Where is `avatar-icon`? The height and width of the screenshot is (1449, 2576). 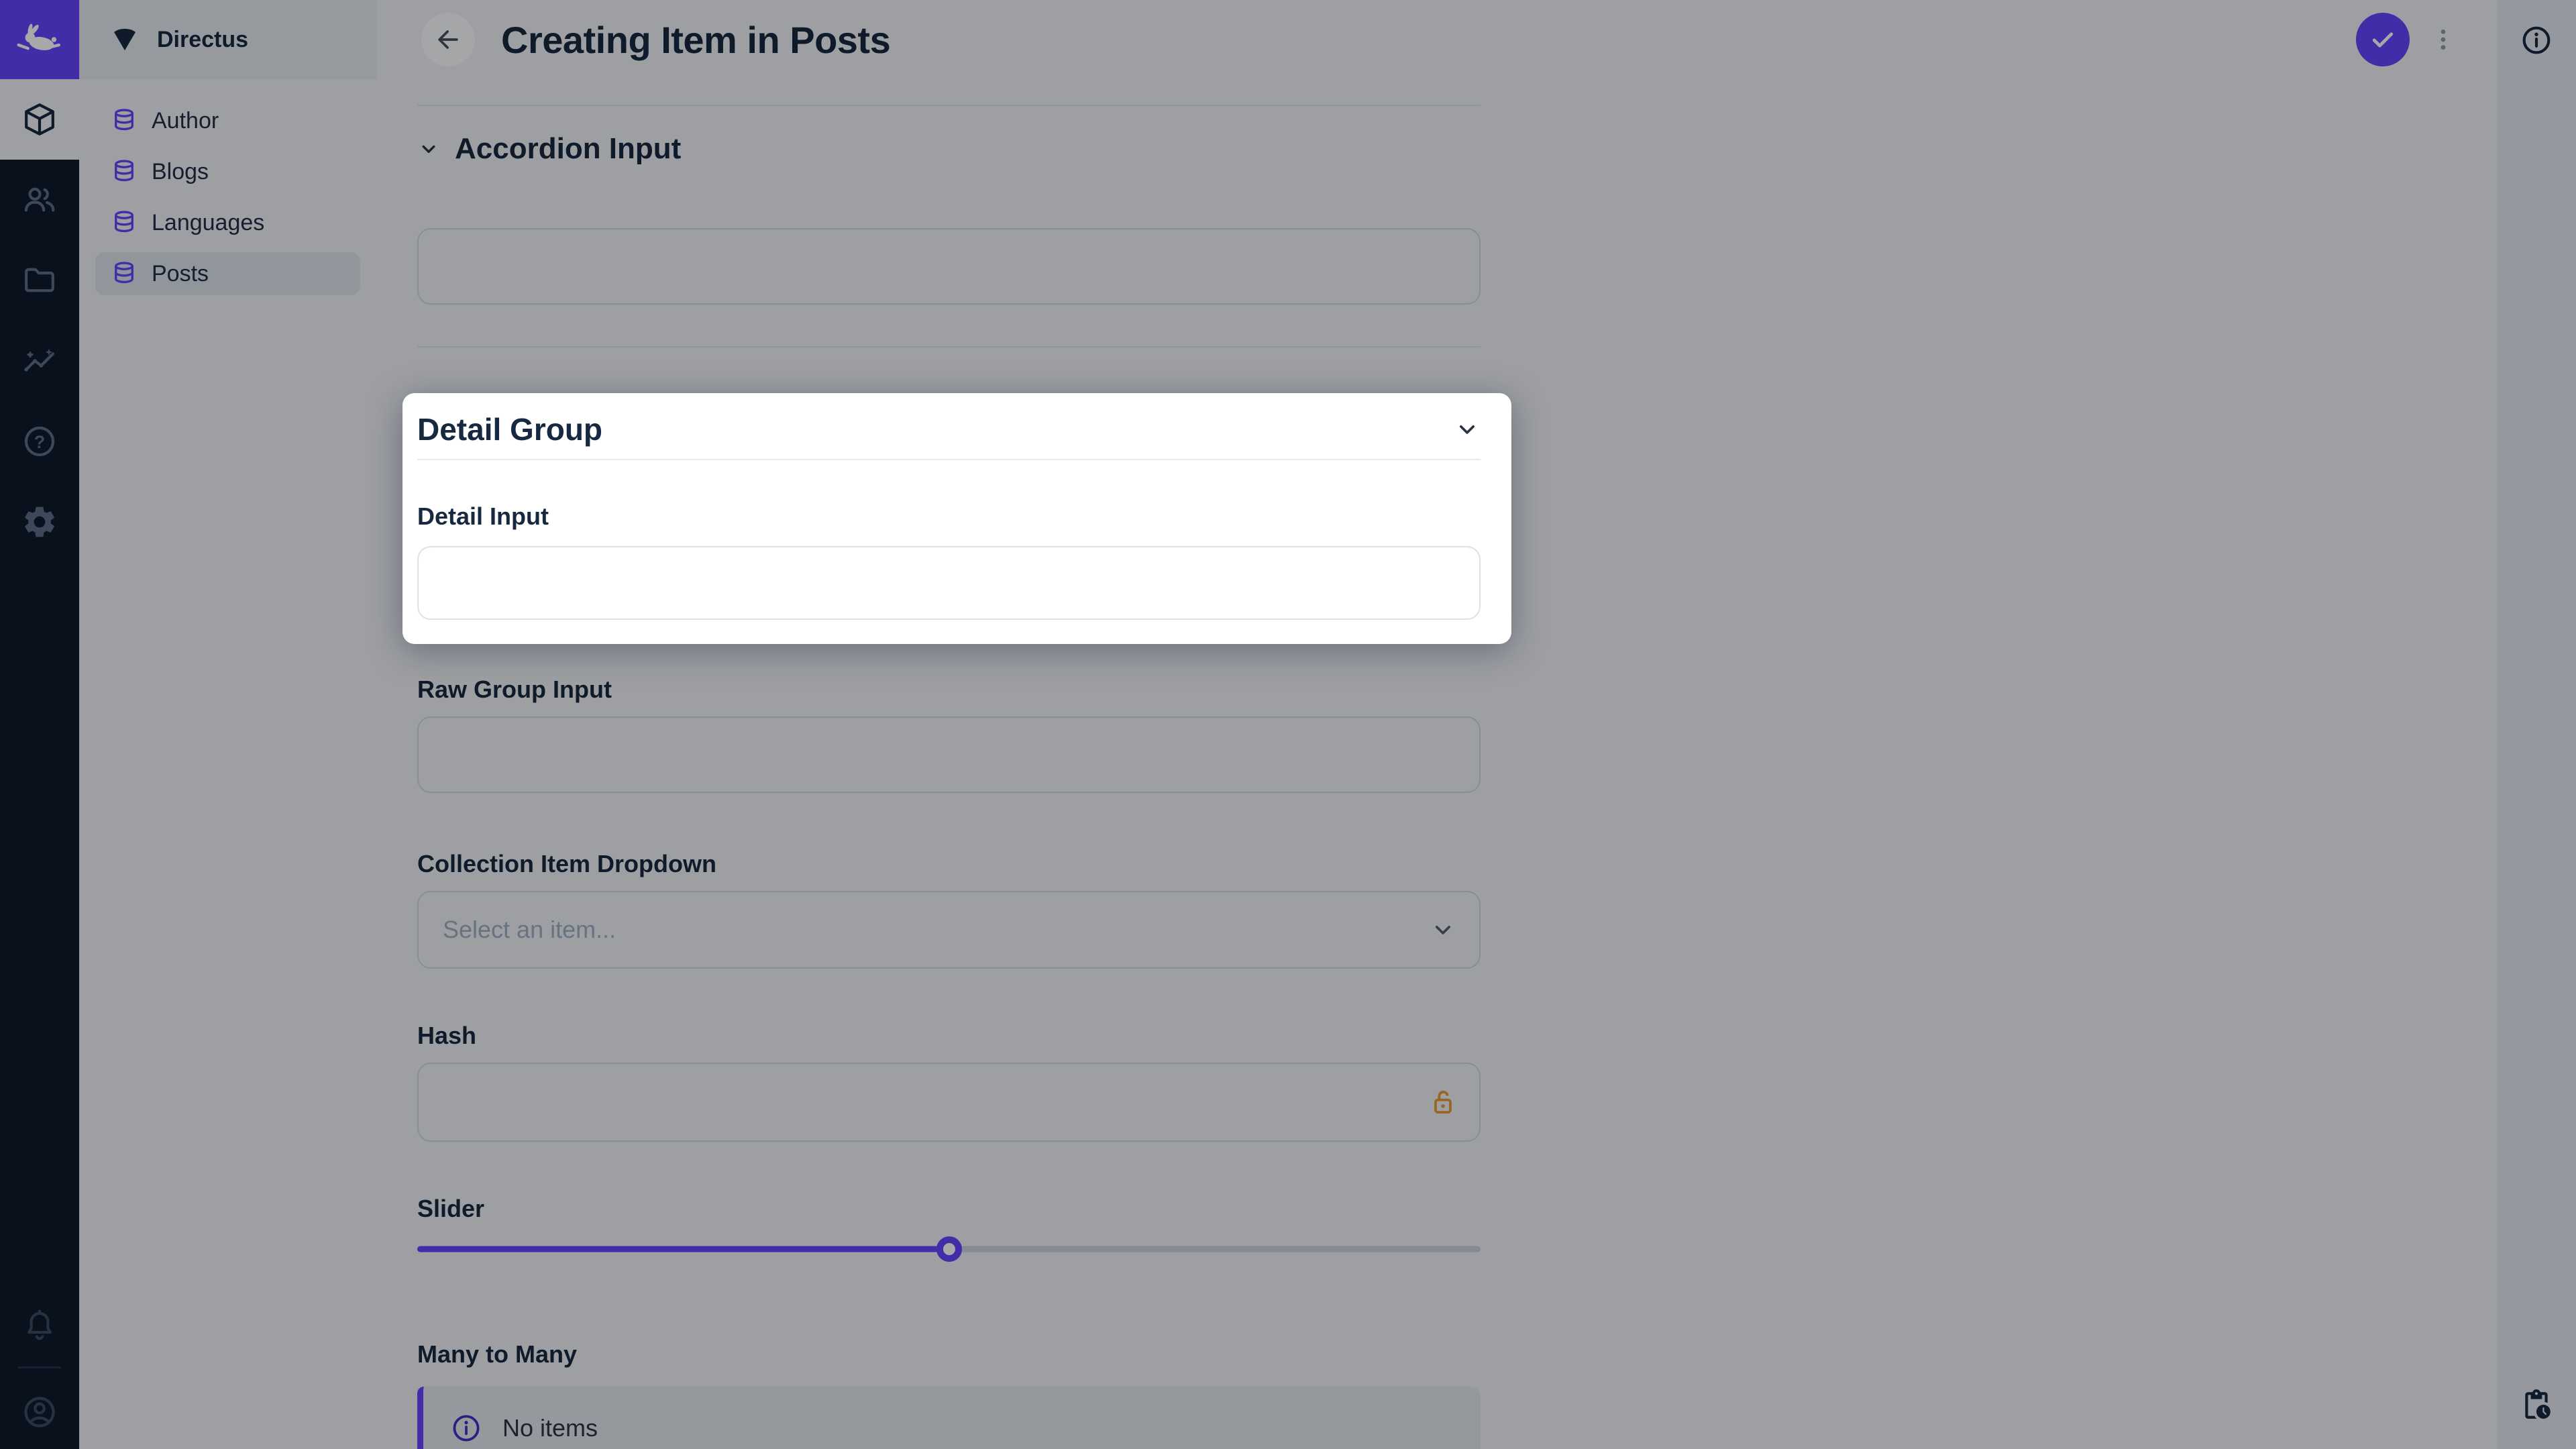 avatar-icon is located at coordinates (39, 1412).